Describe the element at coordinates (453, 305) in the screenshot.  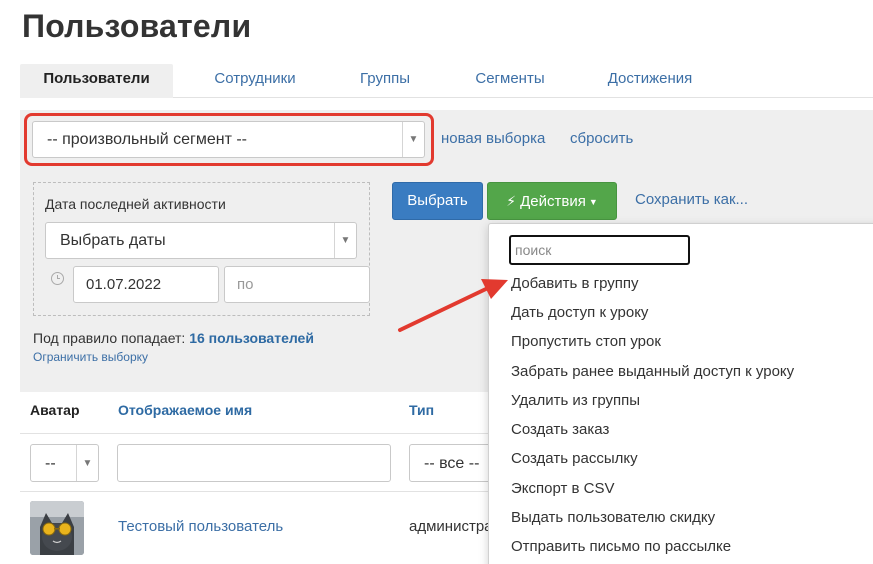
I see `annotation-arrow-icon` at that location.